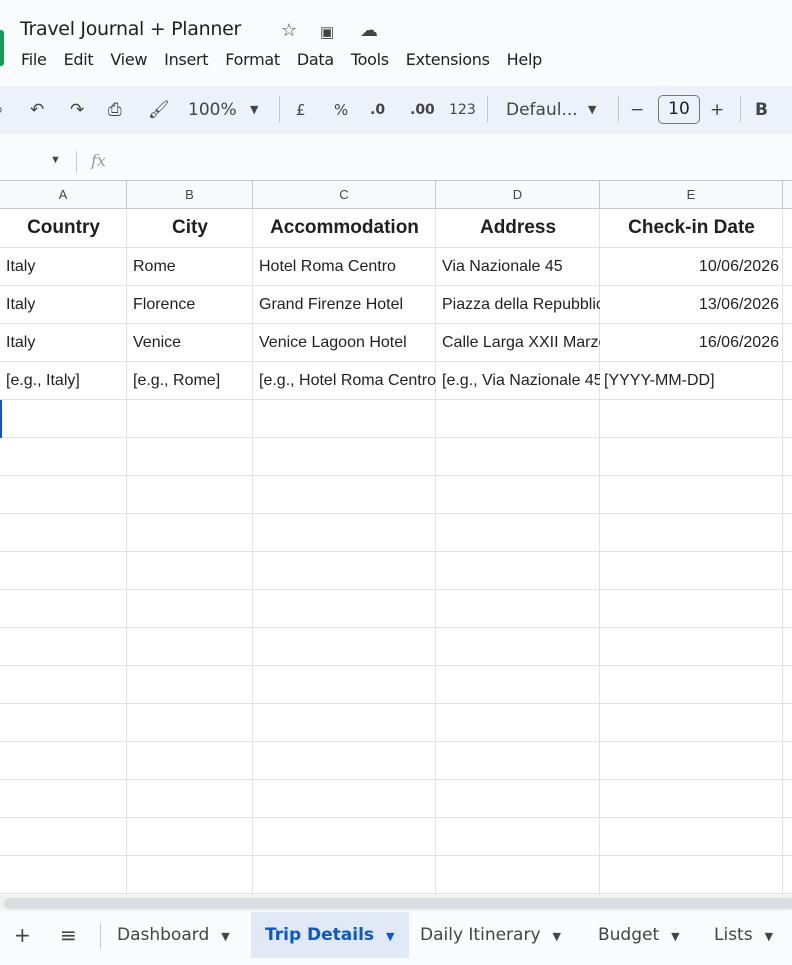 Image resolution: width=792 pixels, height=965 pixels. Describe the element at coordinates (320, 935) in the screenshot. I see `tab-label: Trip Details` at that location.